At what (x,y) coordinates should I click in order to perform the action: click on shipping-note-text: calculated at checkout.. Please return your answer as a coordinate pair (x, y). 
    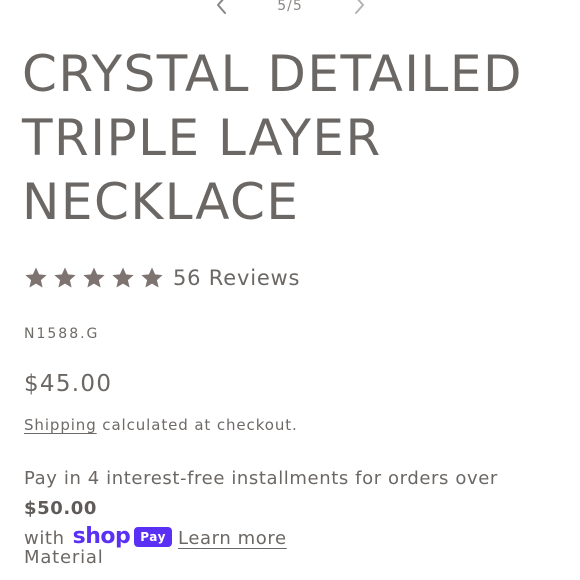
    Looking at the image, I should click on (197, 425).